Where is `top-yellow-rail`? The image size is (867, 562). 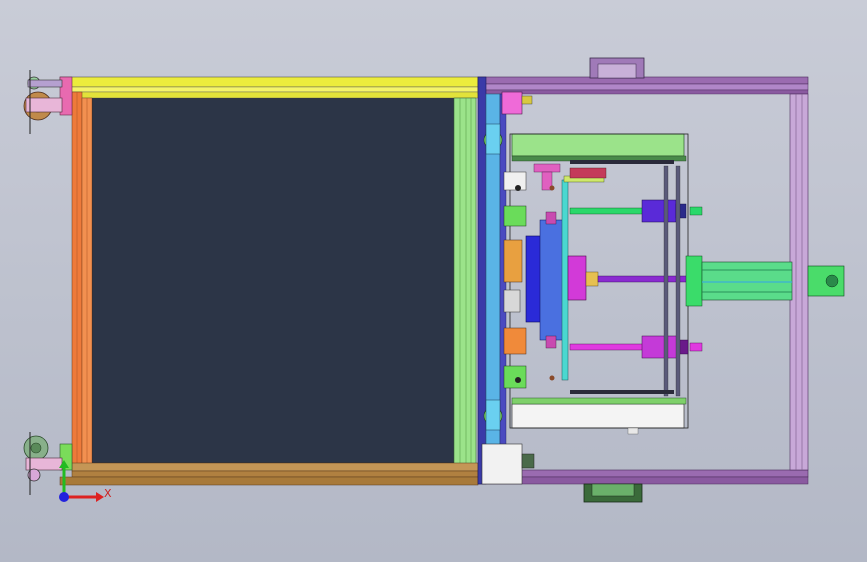
top-yellow-rail is located at coordinates (269, 82).